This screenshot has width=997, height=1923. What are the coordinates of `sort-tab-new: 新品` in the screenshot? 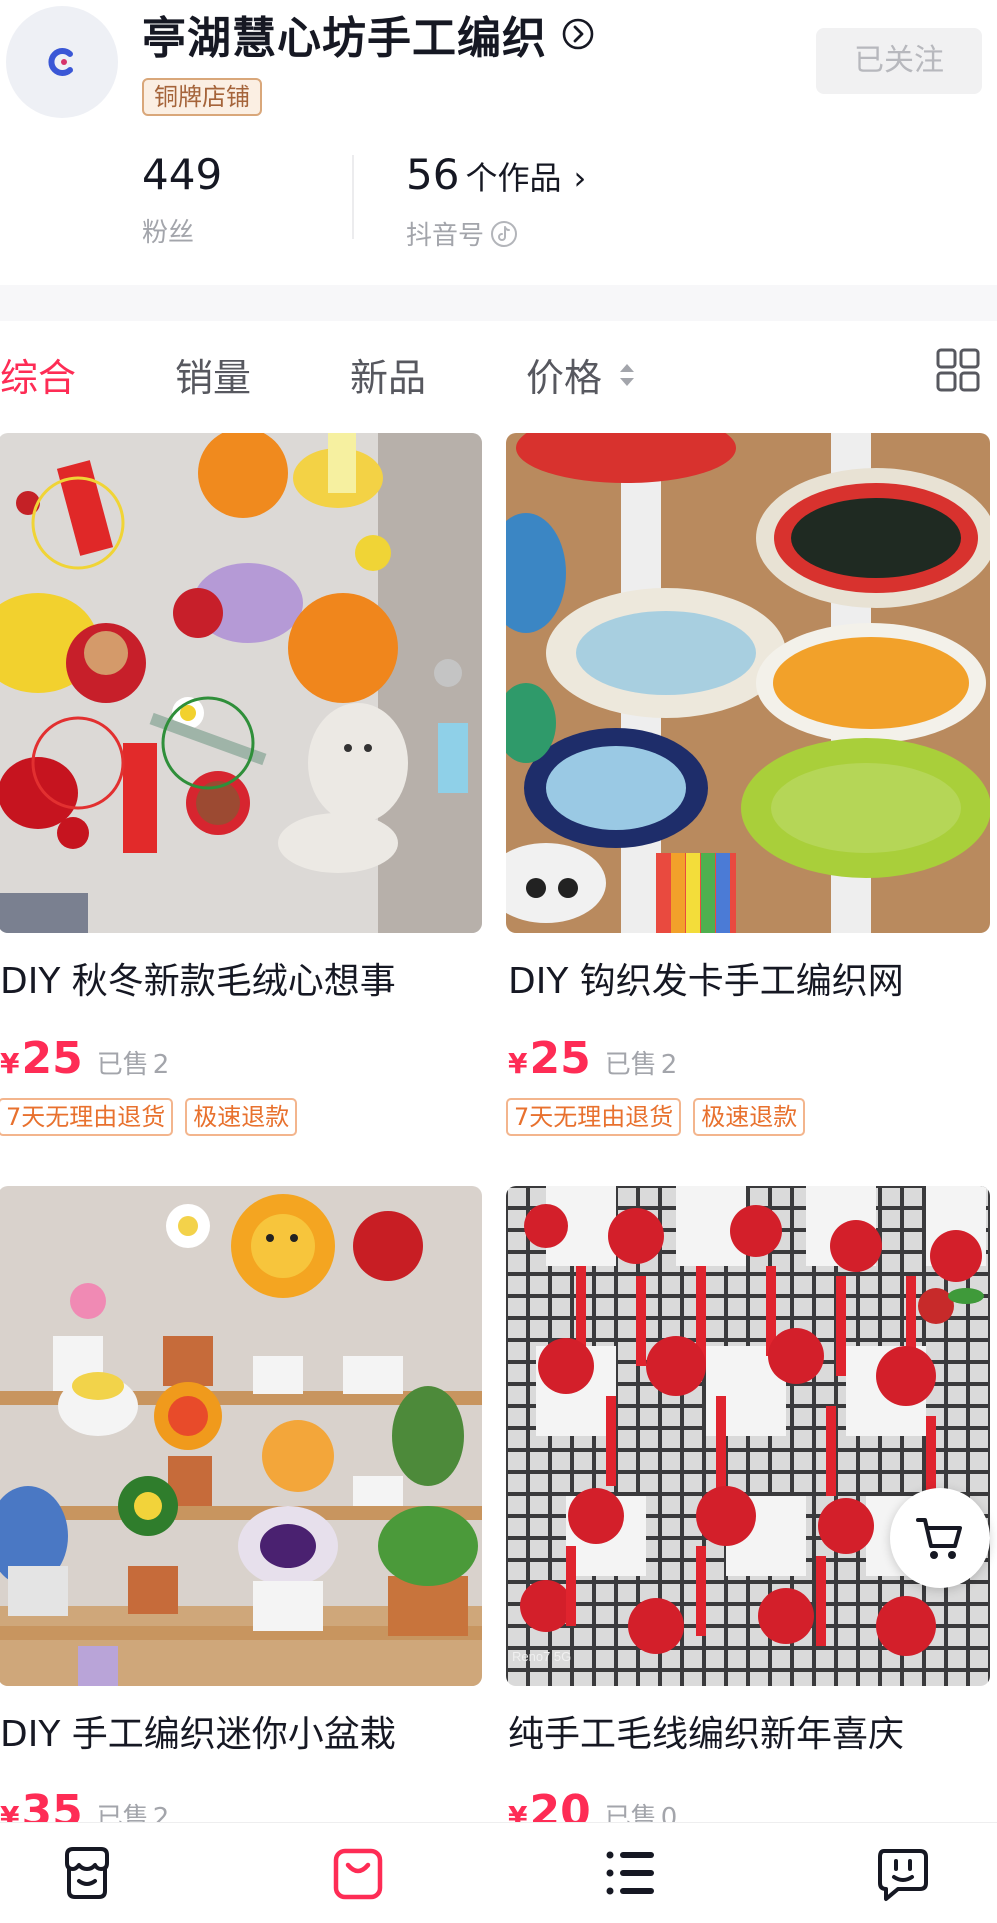 It's located at (388, 374).